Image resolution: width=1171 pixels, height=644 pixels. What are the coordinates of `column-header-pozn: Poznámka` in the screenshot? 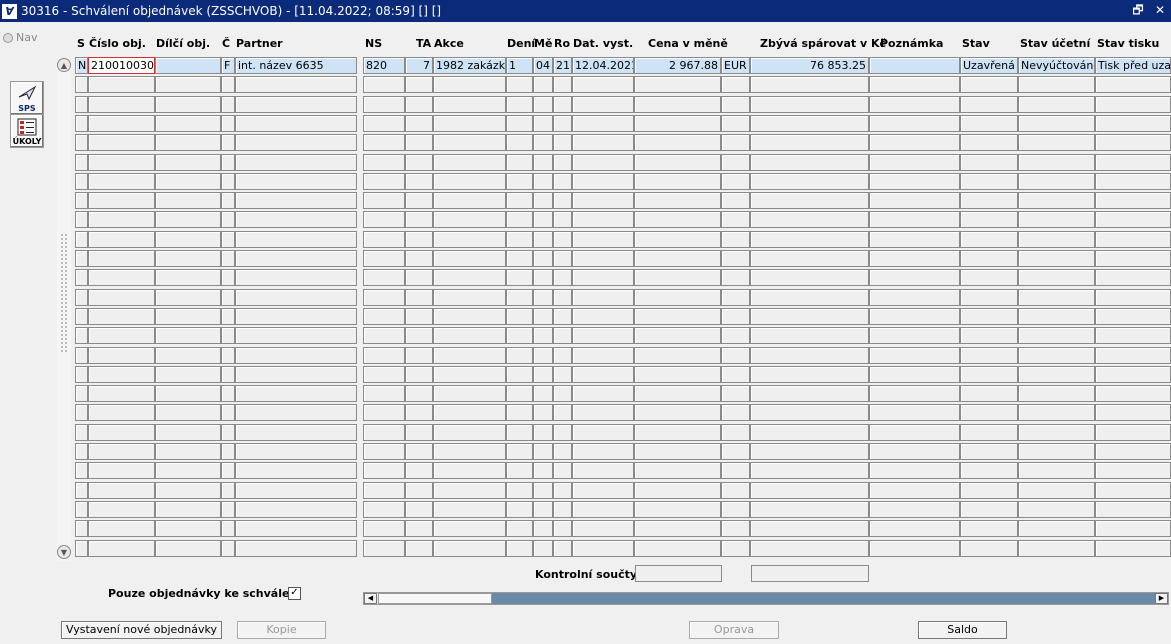 It's located at (911, 43).